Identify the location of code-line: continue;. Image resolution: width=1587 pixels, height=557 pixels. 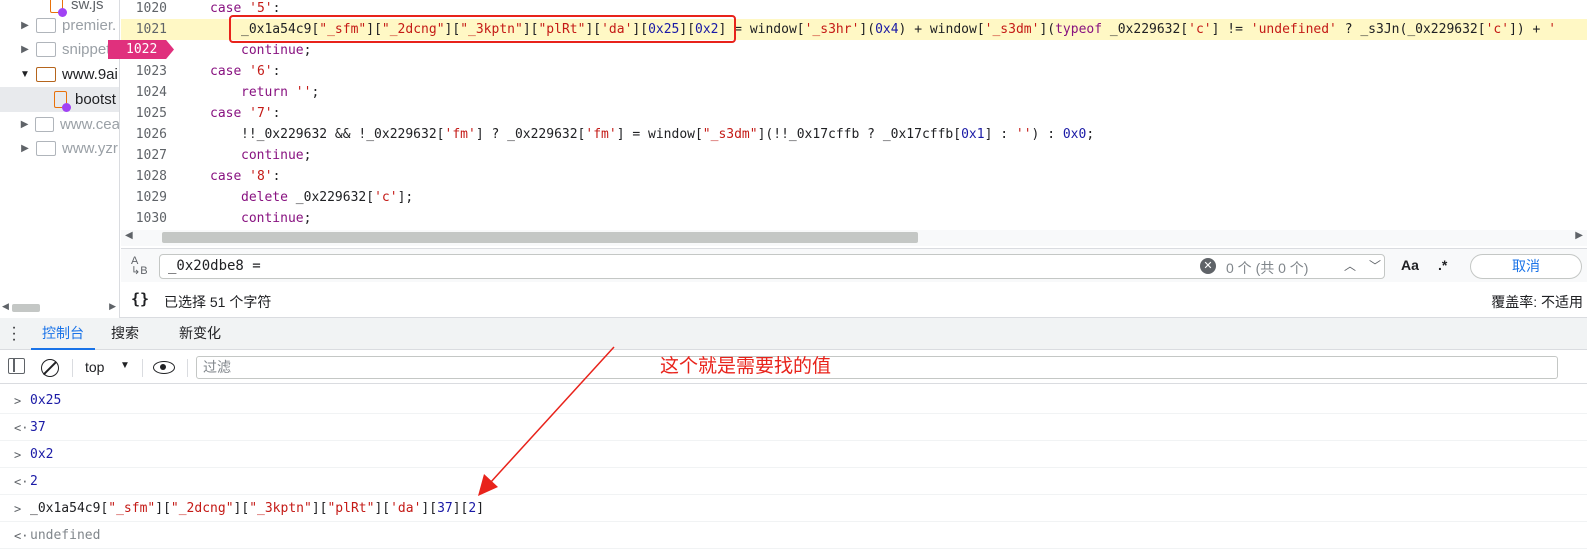
(854, 50).